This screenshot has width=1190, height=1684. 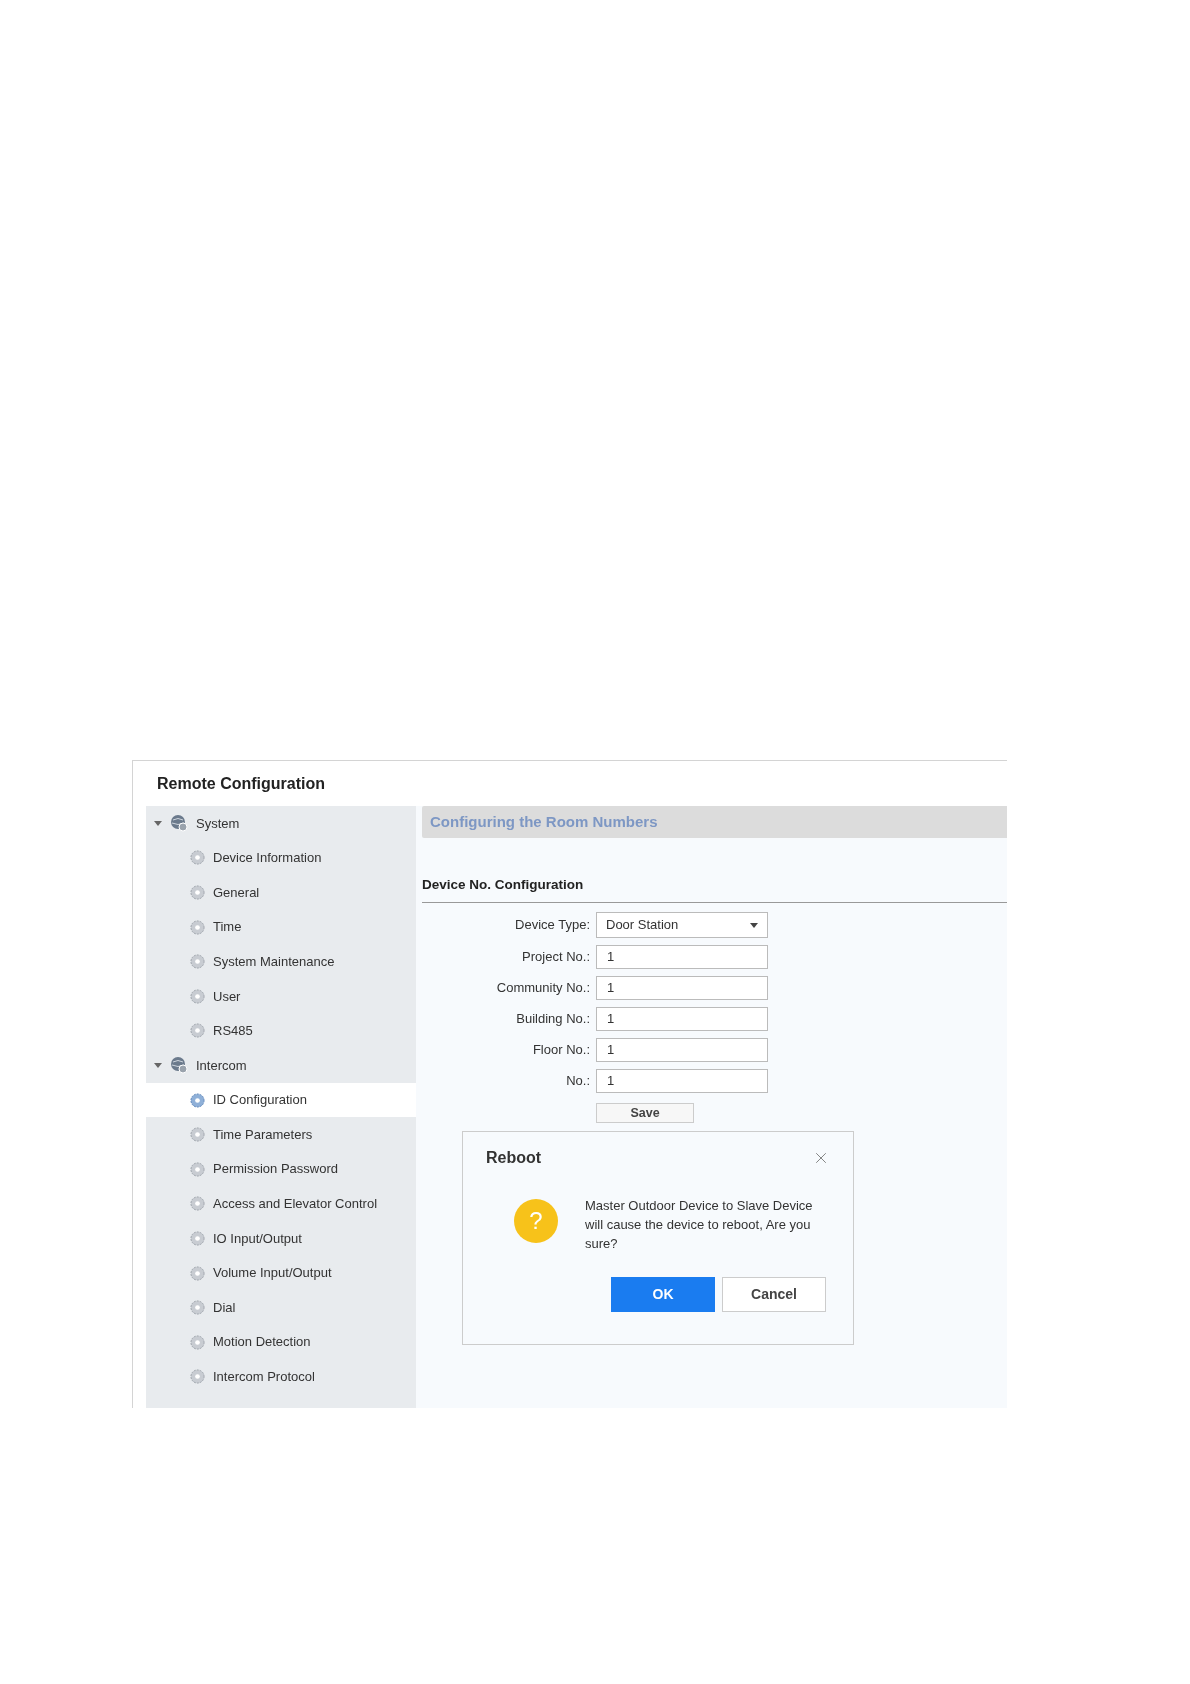 I want to click on cancel-button: Cancel, so click(x=774, y=1294).